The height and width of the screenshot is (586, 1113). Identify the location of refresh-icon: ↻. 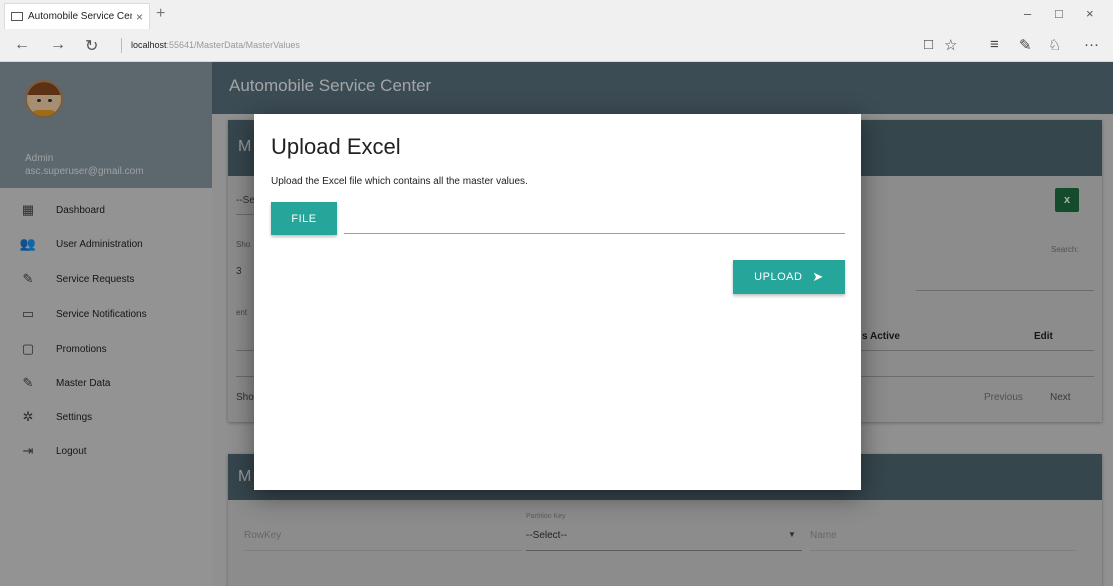
(91, 46).